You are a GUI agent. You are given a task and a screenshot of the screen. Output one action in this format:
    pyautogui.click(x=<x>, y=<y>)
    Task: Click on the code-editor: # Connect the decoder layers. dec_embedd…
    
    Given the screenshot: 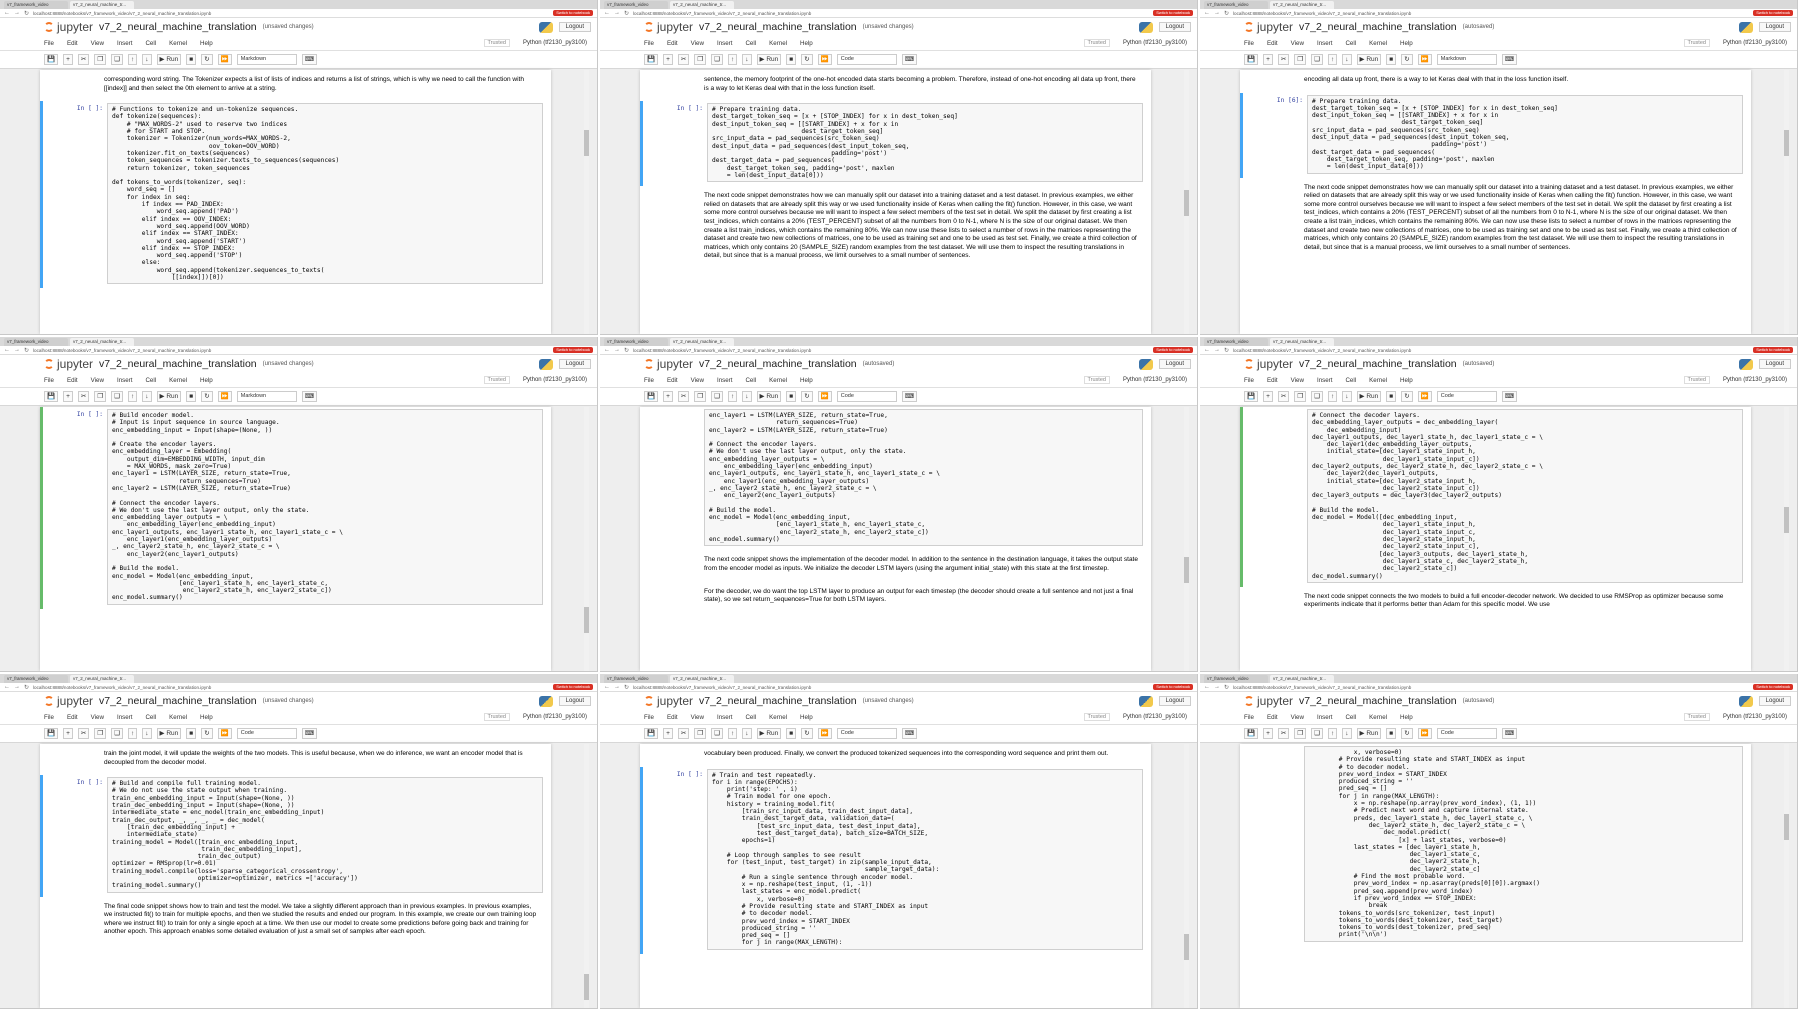 What is the action you would take?
    pyautogui.click(x=1525, y=496)
    